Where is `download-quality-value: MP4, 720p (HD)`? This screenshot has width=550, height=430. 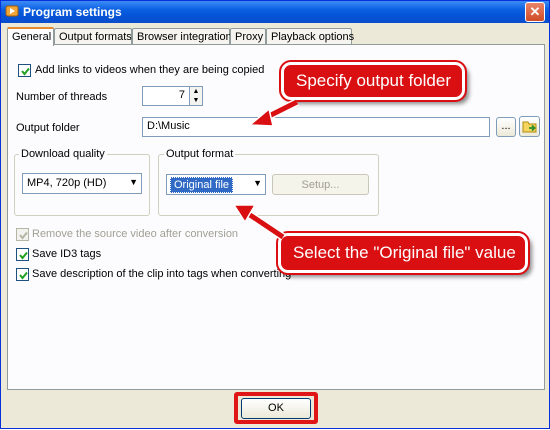
download-quality-value: MP4, 720p (HD) is located at coordinates (67, 183).